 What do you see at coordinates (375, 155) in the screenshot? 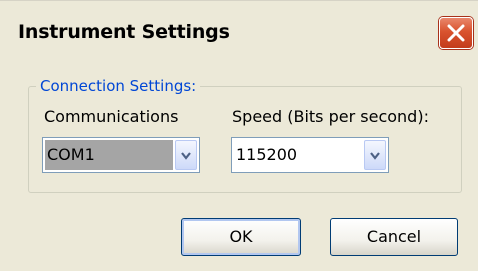
I see `speed-dropdown-button` at bounding box center [375, 155].